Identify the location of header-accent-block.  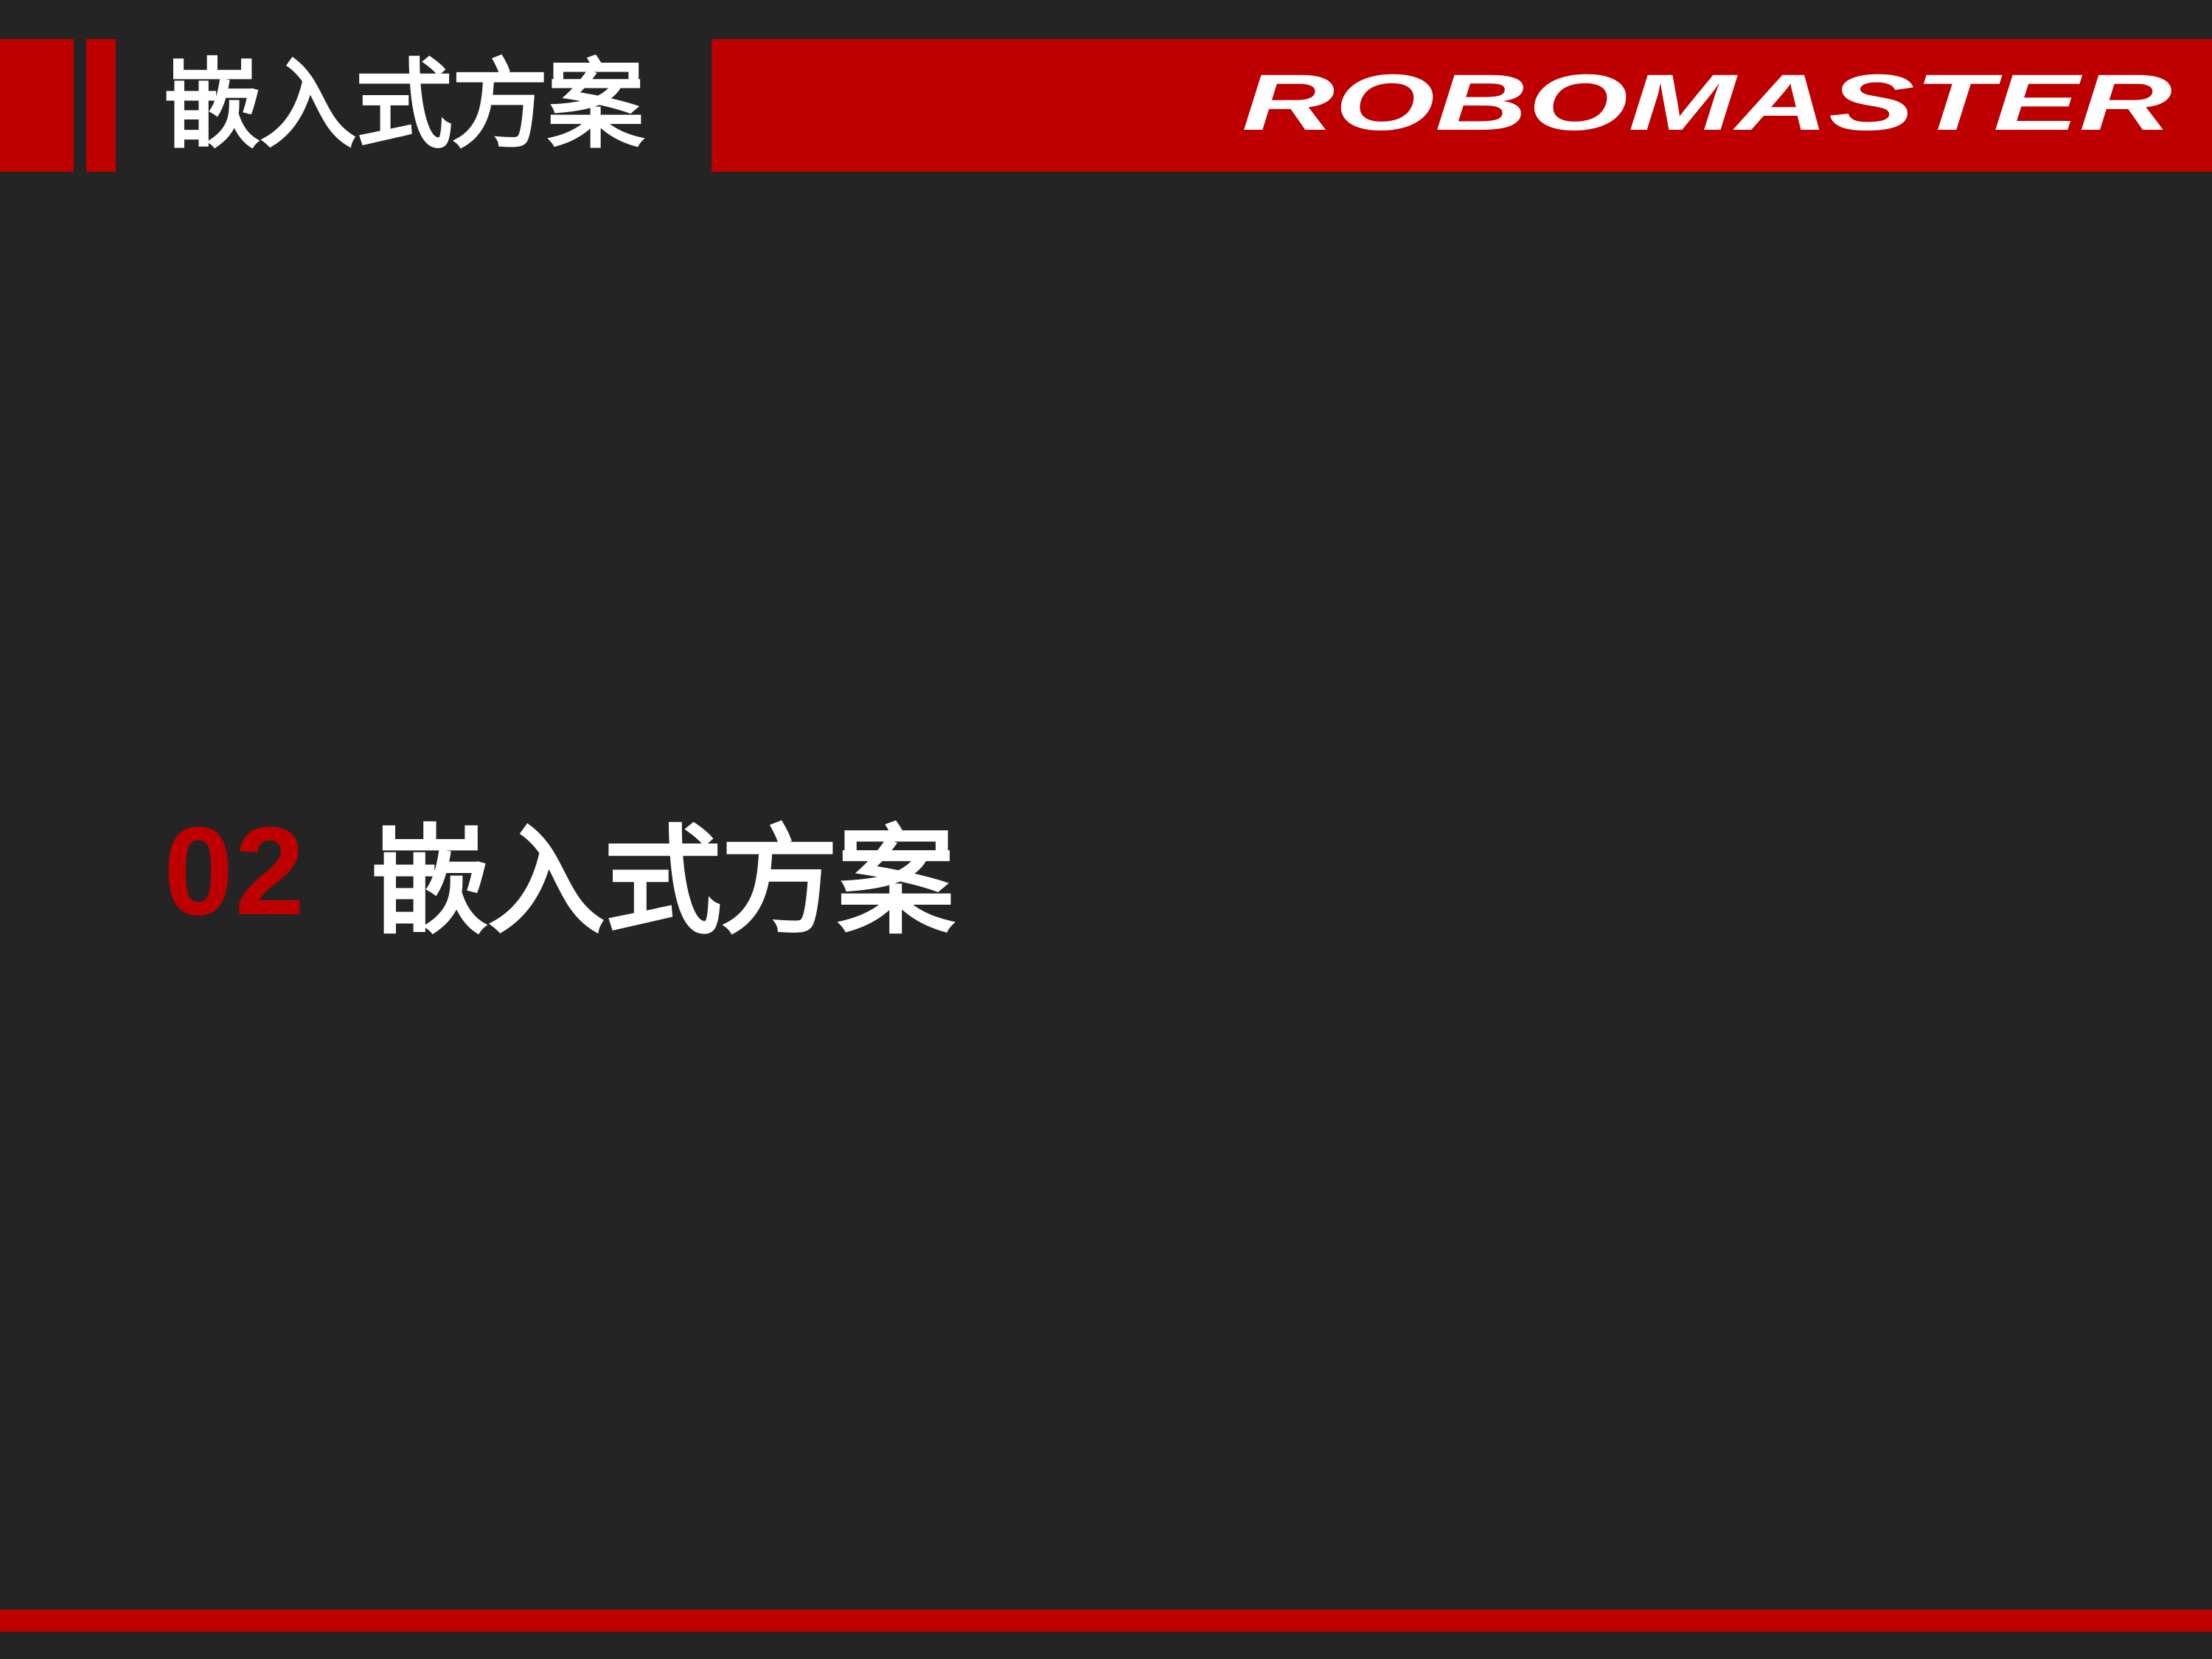
(37, 105).